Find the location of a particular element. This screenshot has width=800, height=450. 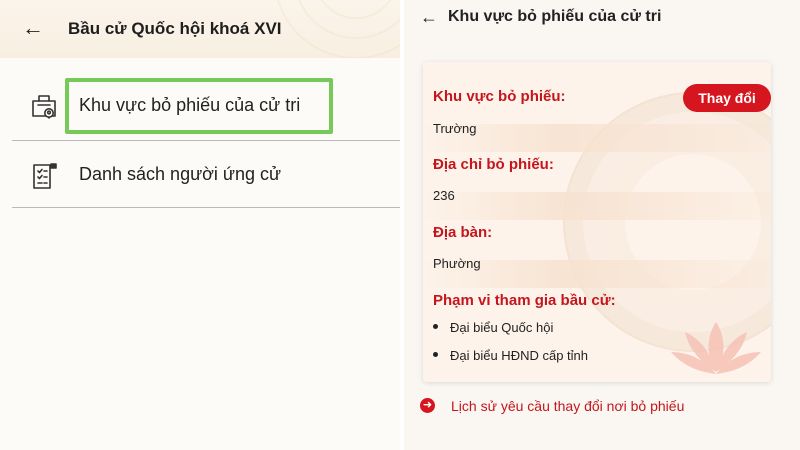

voting-area-value: Trường is located at coordinates (455, 128).